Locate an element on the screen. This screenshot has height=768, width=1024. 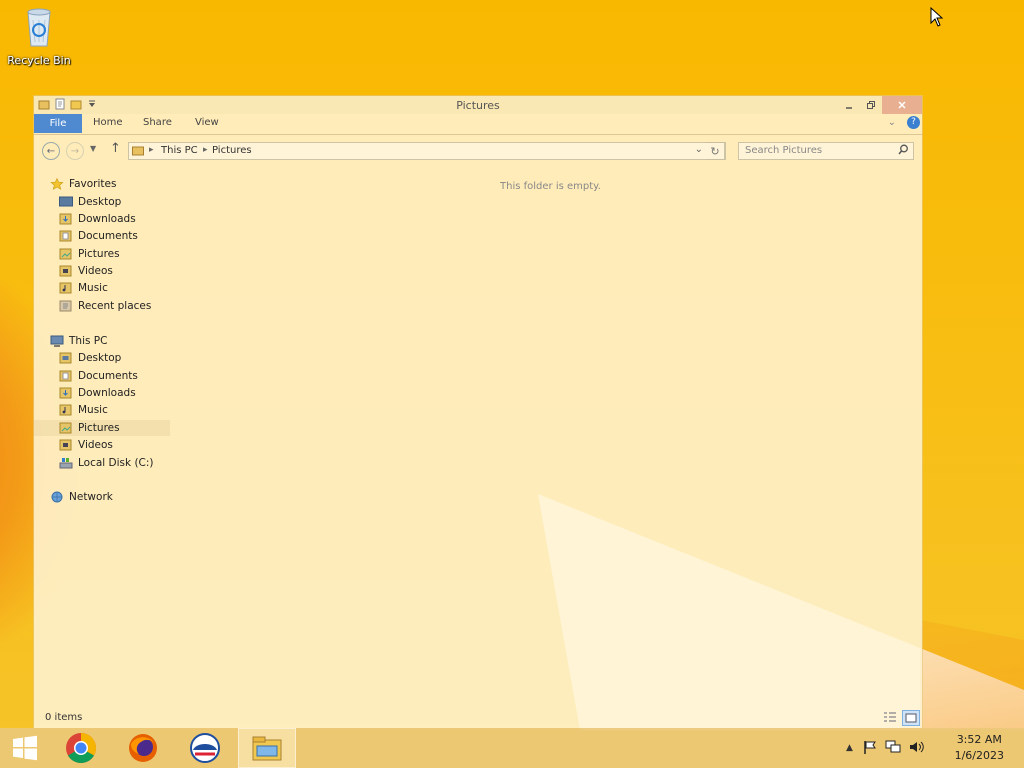
address-dropdown-icon: ⌄ is located at coordinates (699, 149).